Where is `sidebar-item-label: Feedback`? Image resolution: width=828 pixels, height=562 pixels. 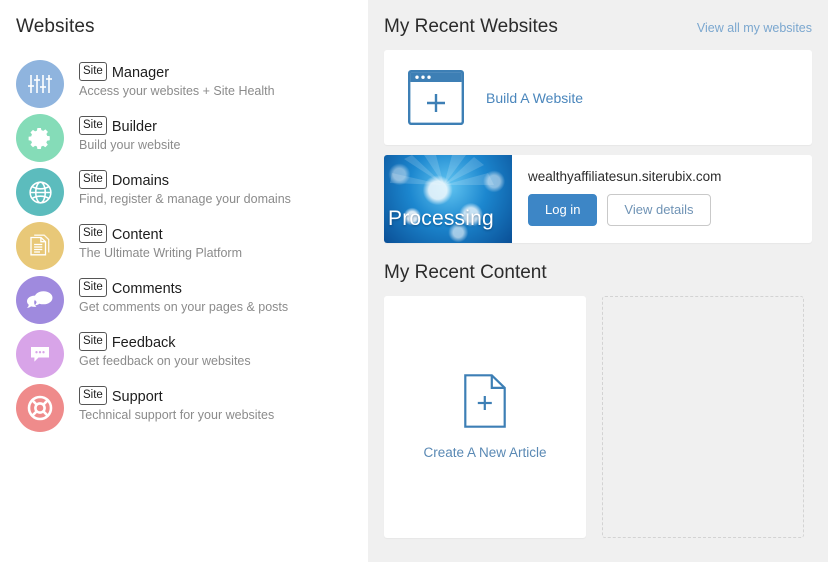 sidebar-item-label: Feedback is located at coordinates (143, 342).